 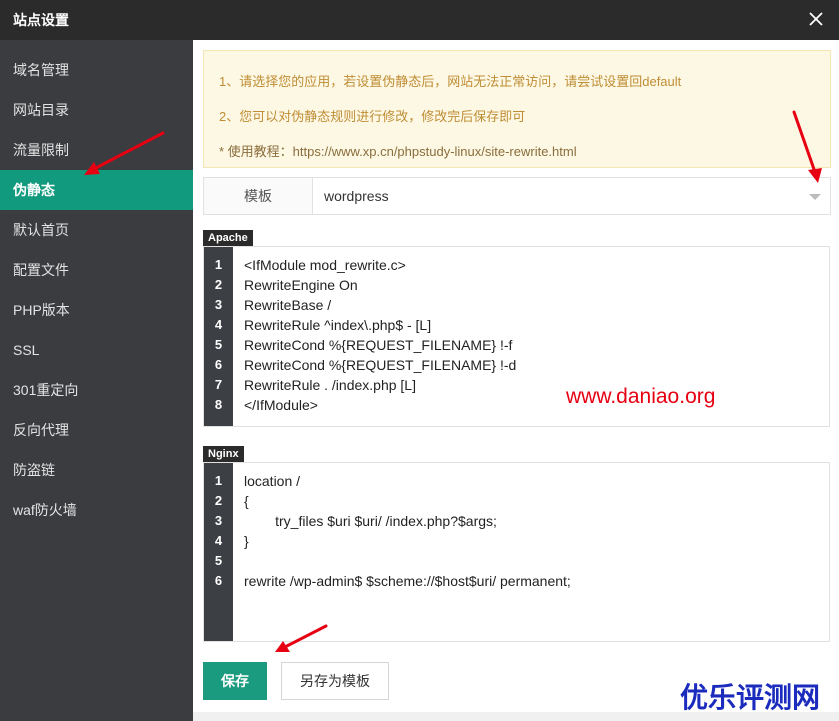 I want to click on dialog-title: 站点设置, so click(x=41, y=20).